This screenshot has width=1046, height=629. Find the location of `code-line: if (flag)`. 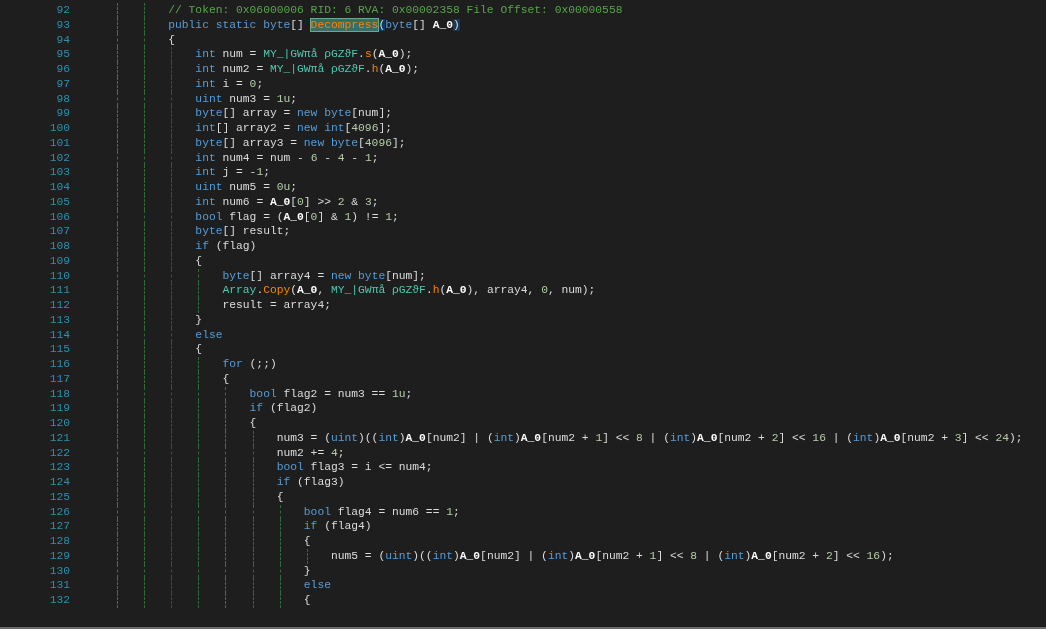

code-line: if (flag) is located at coordinates (225, 246).